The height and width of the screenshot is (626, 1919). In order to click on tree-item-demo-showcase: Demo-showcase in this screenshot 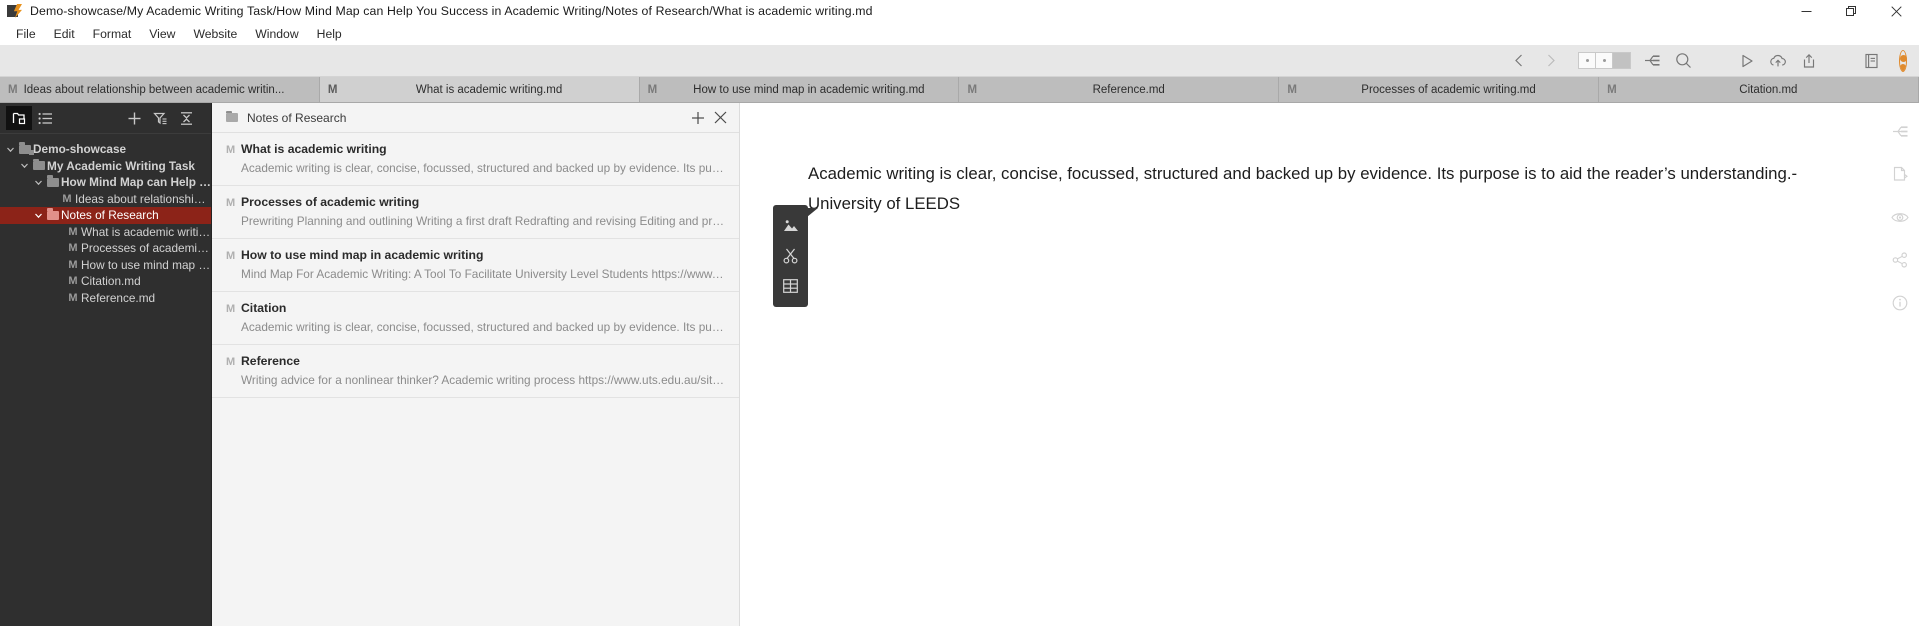, I will do `click(105, 149)`.